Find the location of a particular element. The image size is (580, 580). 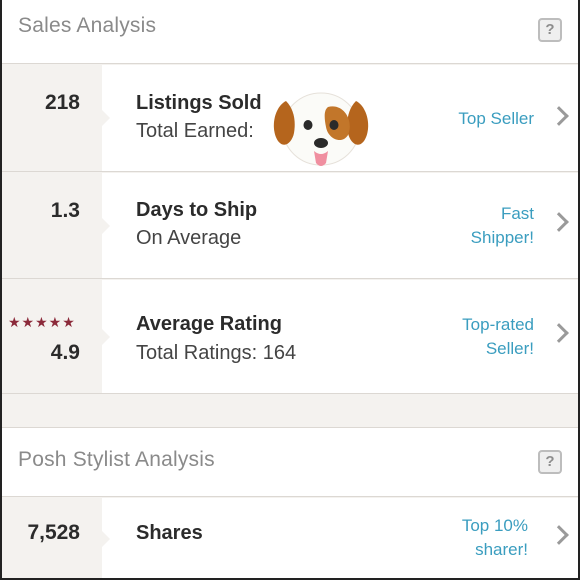

metric-subtitle: Total Earned: is located at coordinates (195, 131).